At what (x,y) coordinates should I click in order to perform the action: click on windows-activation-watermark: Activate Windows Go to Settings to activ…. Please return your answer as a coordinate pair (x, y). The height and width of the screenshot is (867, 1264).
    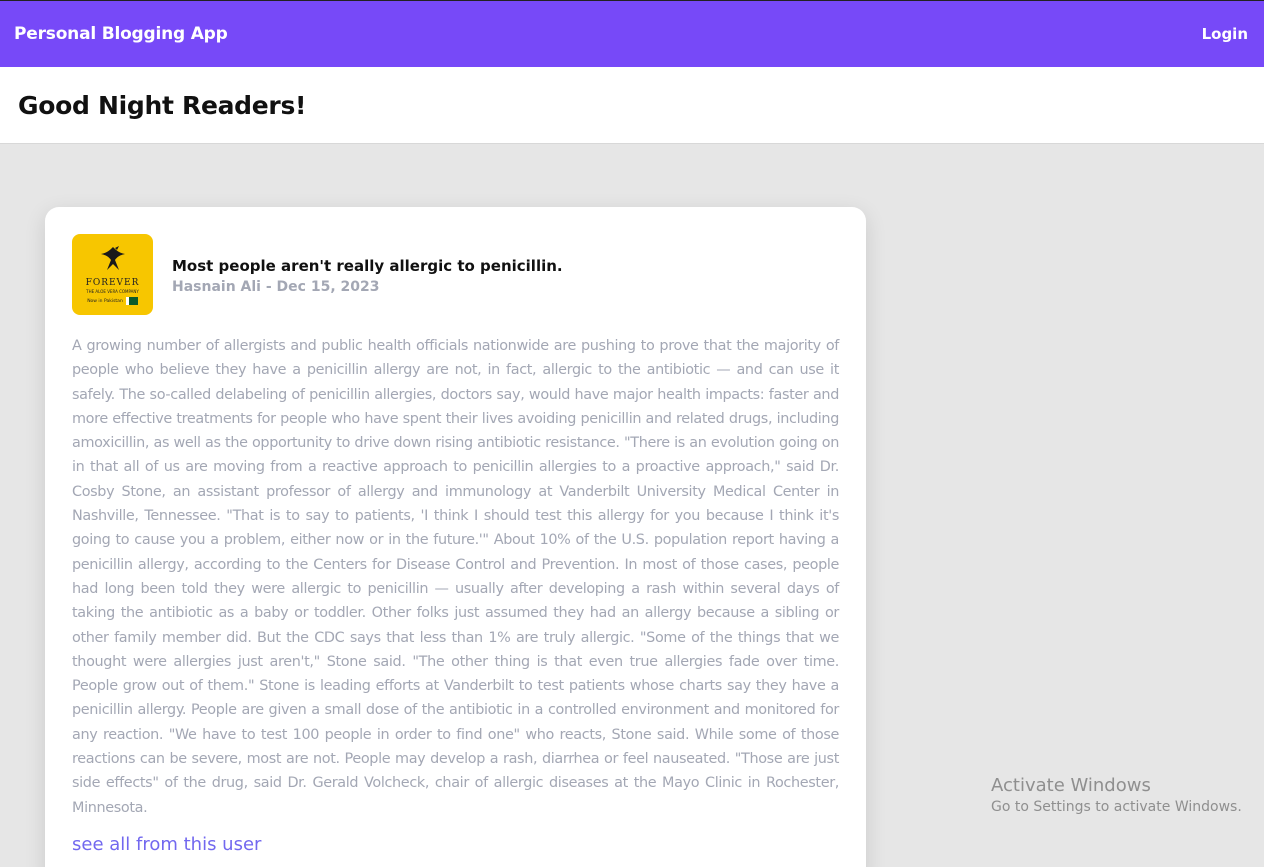
    Looking at the image, I should click on (1116, 795).